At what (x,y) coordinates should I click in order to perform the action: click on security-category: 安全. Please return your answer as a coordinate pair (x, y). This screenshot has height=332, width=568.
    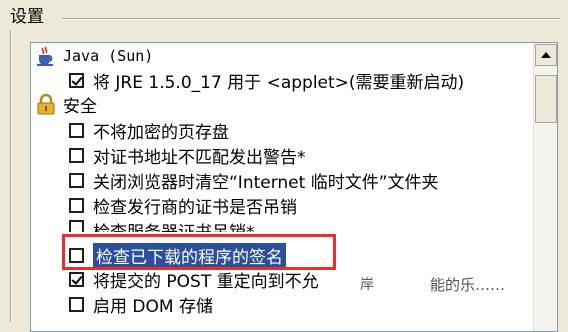
    Looking at the image, I should click on (66, 105).